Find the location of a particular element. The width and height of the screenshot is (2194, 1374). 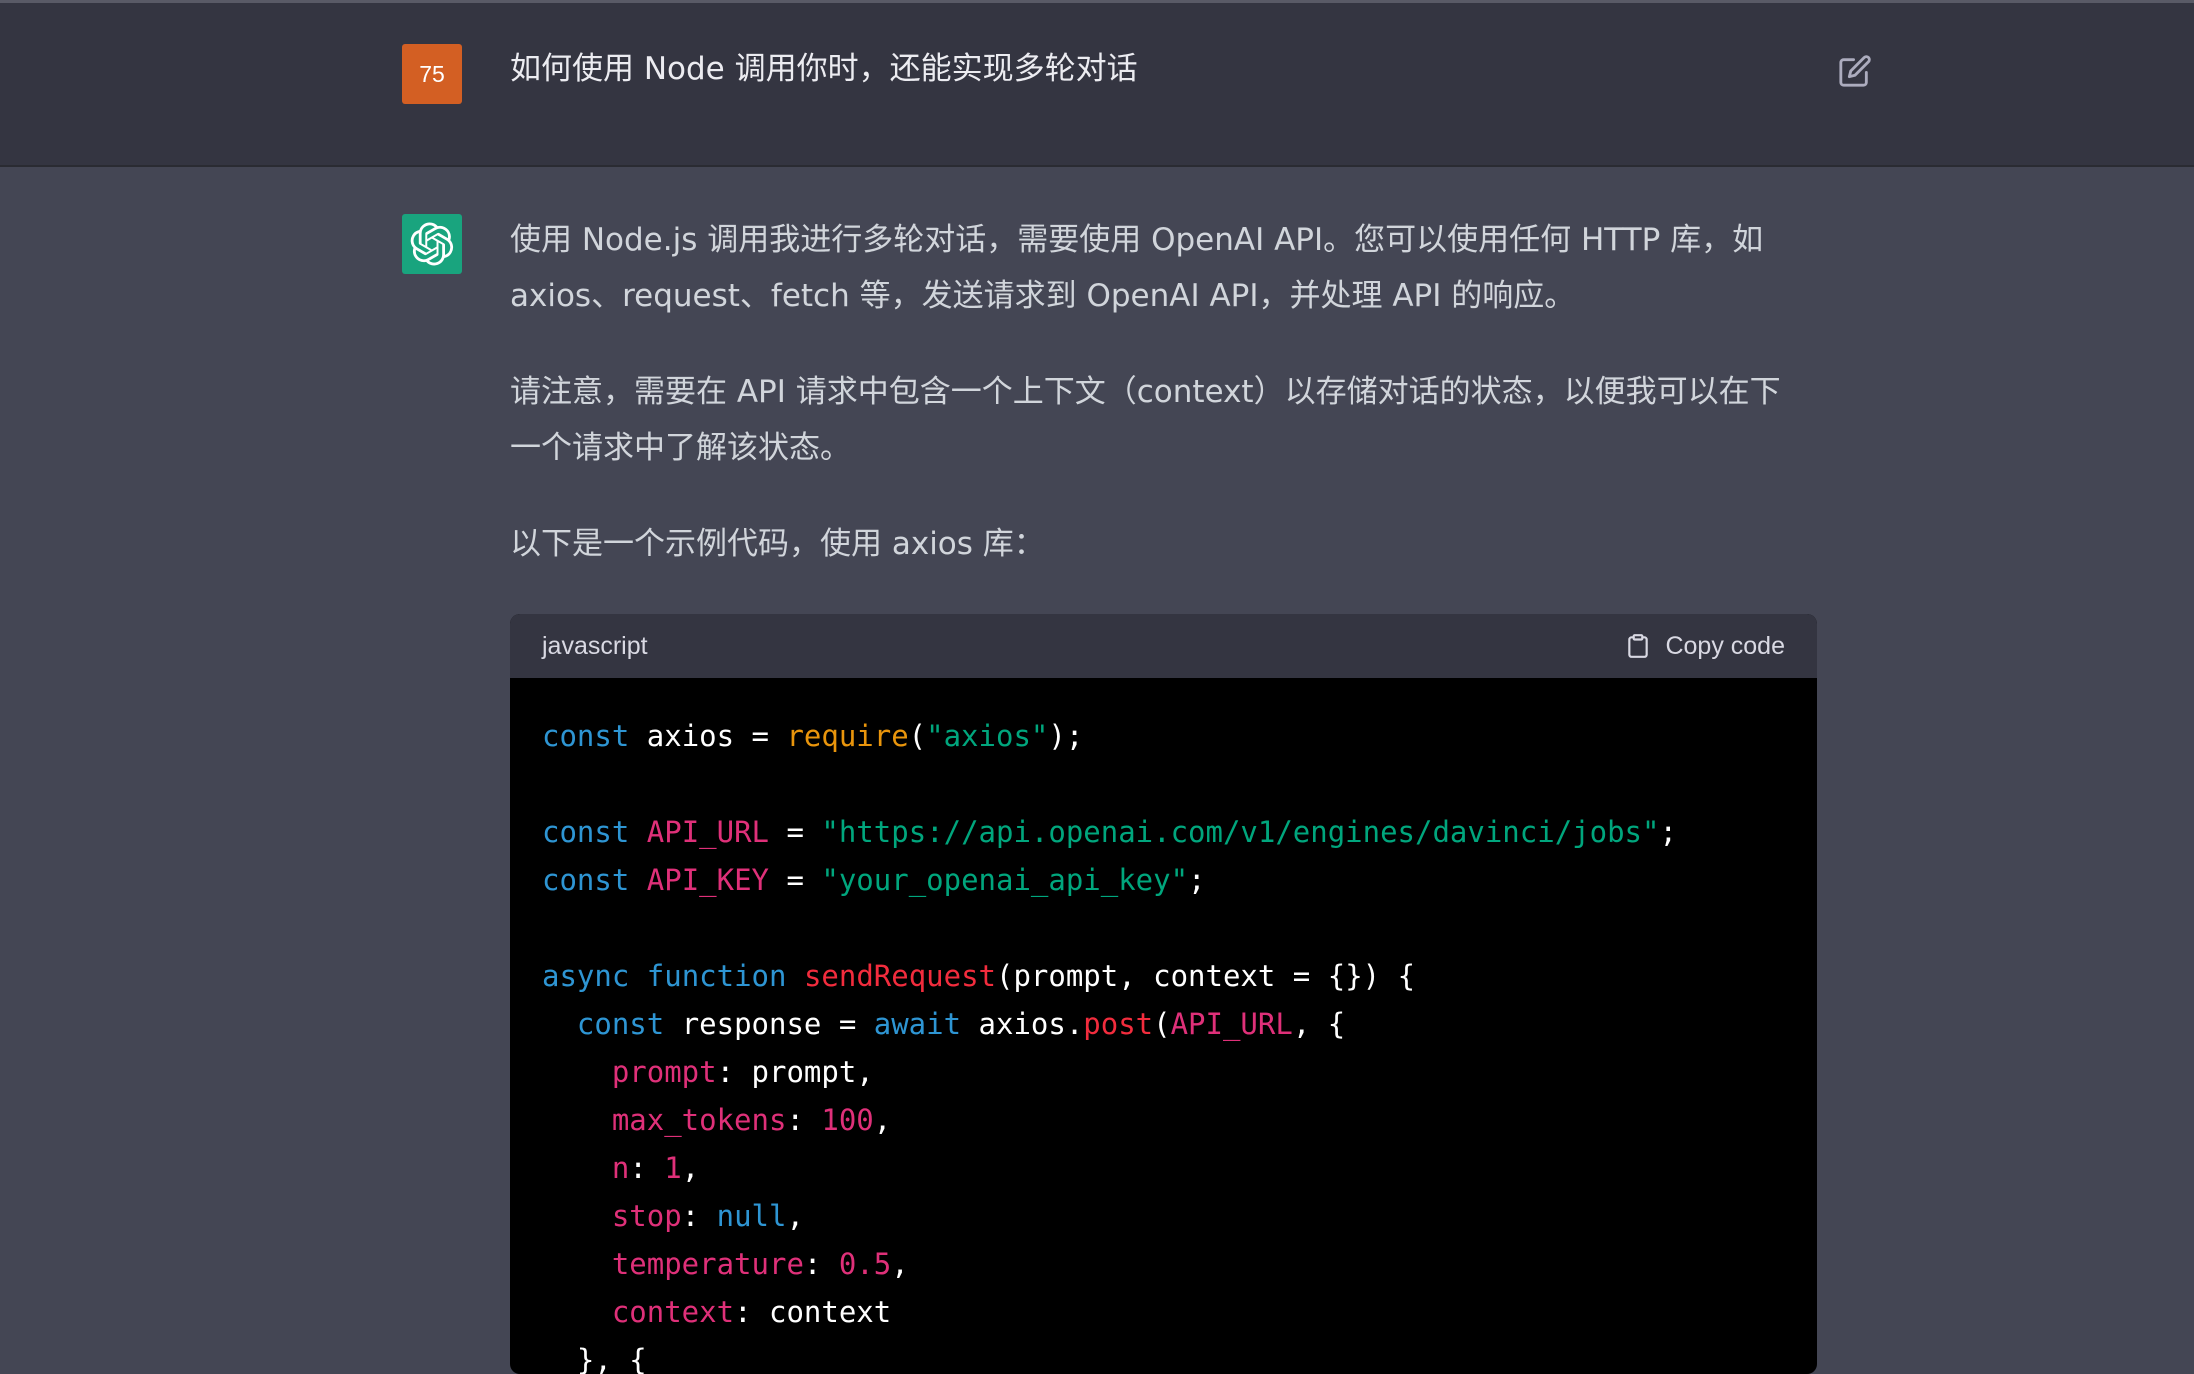

code-token: axios. is located at coordinates (1022, 1024).